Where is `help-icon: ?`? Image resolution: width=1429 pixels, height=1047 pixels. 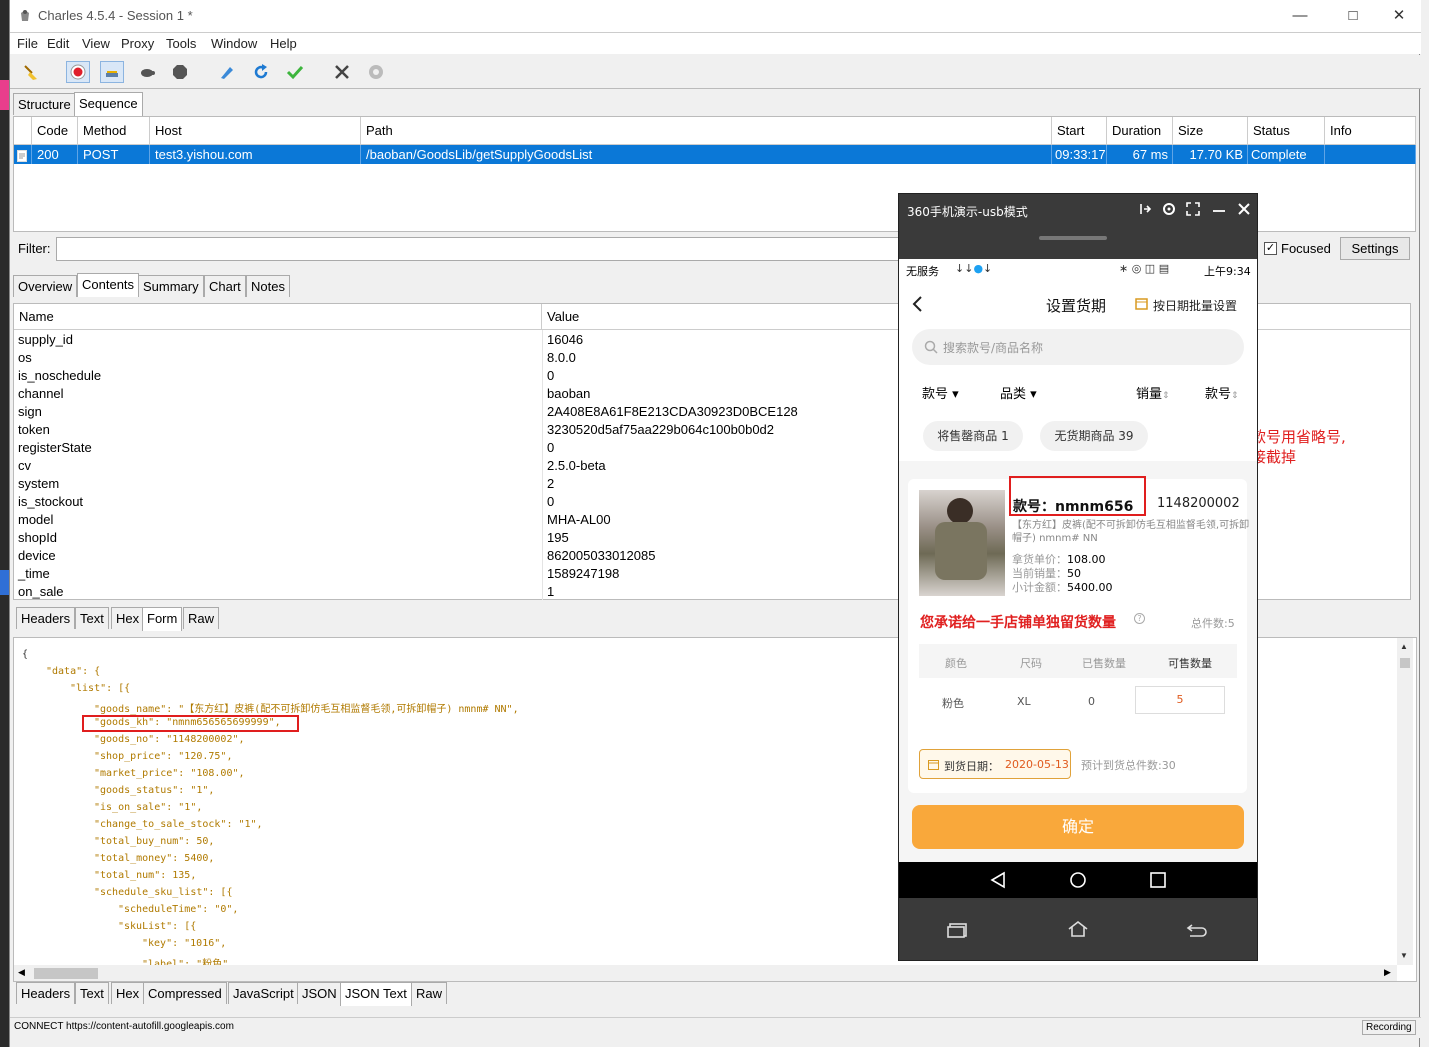 help-icon: ? is located at coordinates (1139, 618).